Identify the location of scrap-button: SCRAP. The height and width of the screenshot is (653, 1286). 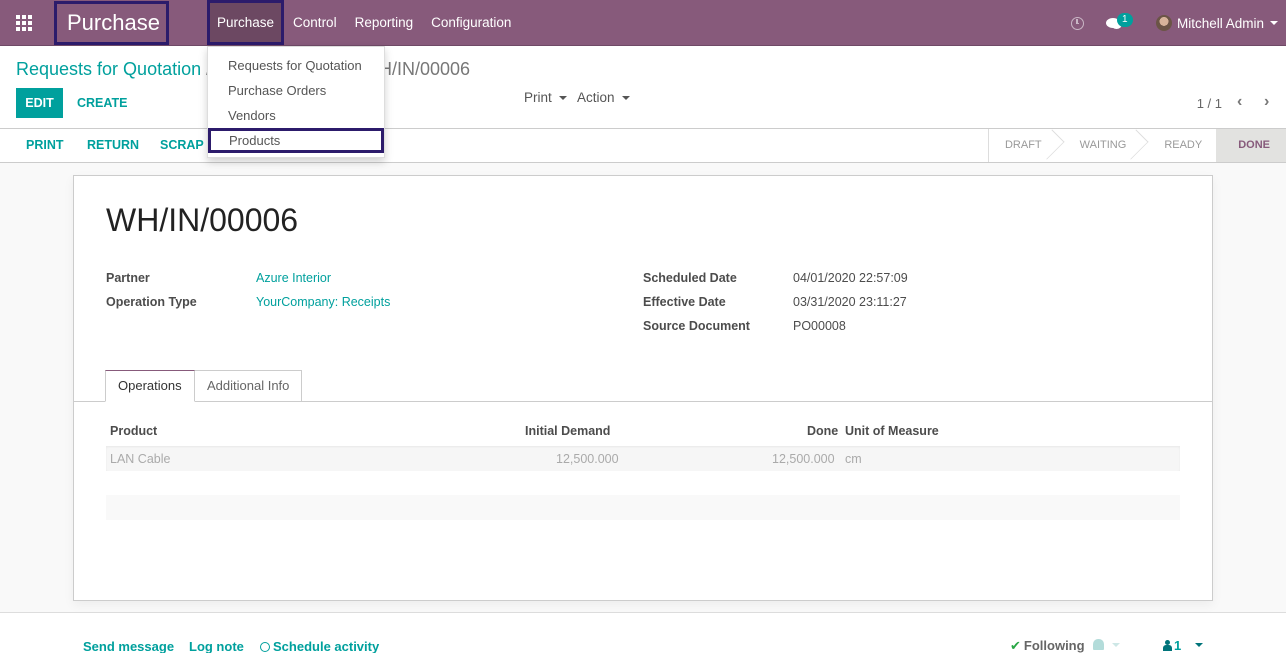
(182, 145).